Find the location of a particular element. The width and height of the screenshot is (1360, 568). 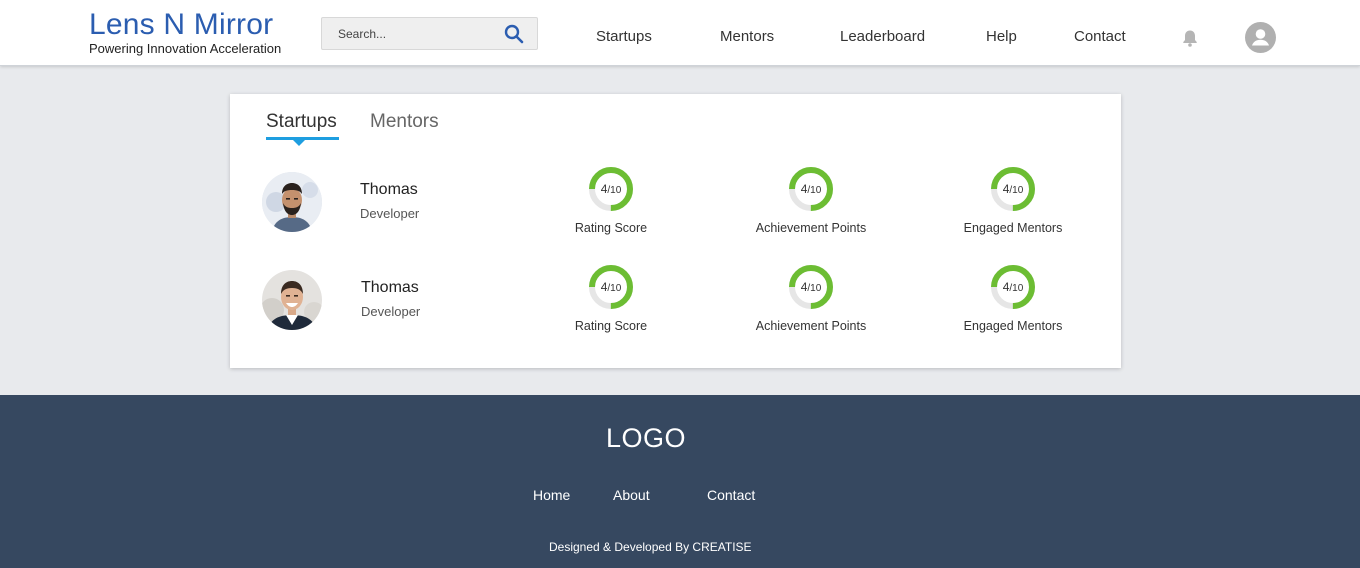

tab-mentors: Mentors is located at coordinates (404, 122).